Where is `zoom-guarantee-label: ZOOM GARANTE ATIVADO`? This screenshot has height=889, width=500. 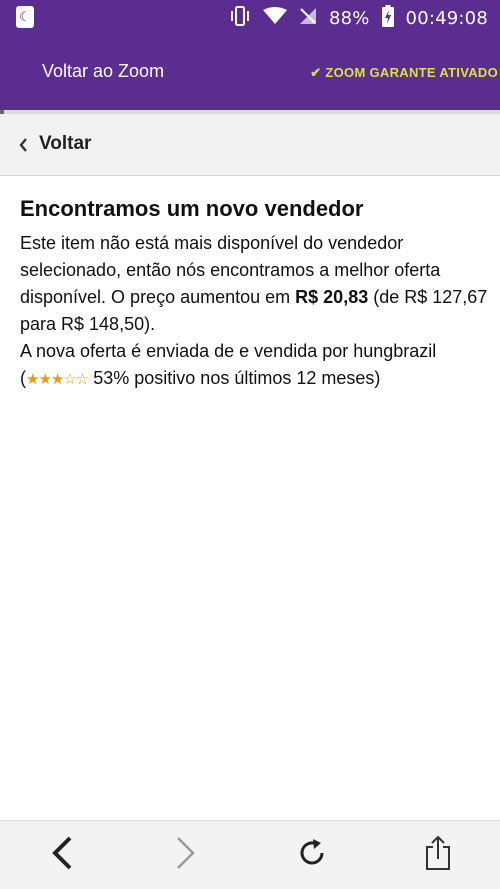 zoom-guarantee-label: ZOOM GARANTE ATIVADO is located at coordinates (411, 72).